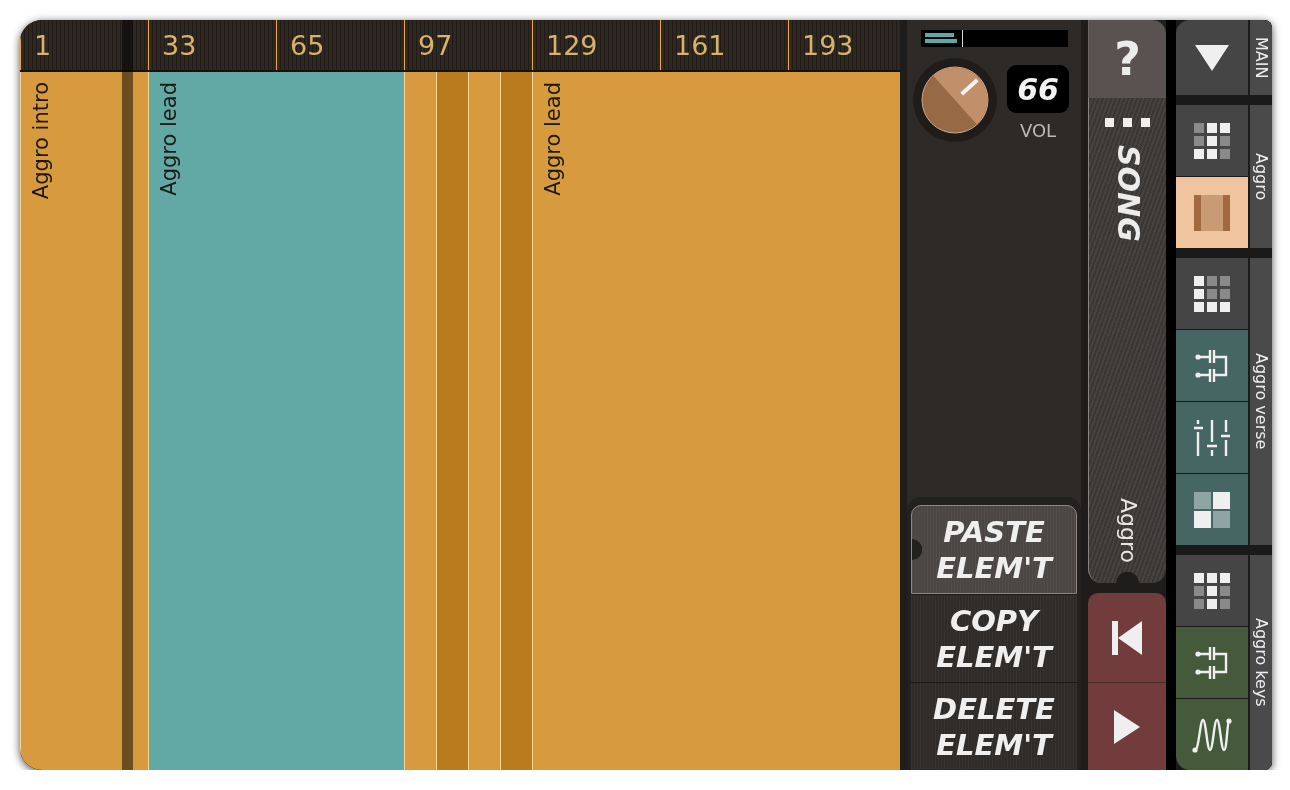  I want to click on blocks-button, so click(1212, 509).